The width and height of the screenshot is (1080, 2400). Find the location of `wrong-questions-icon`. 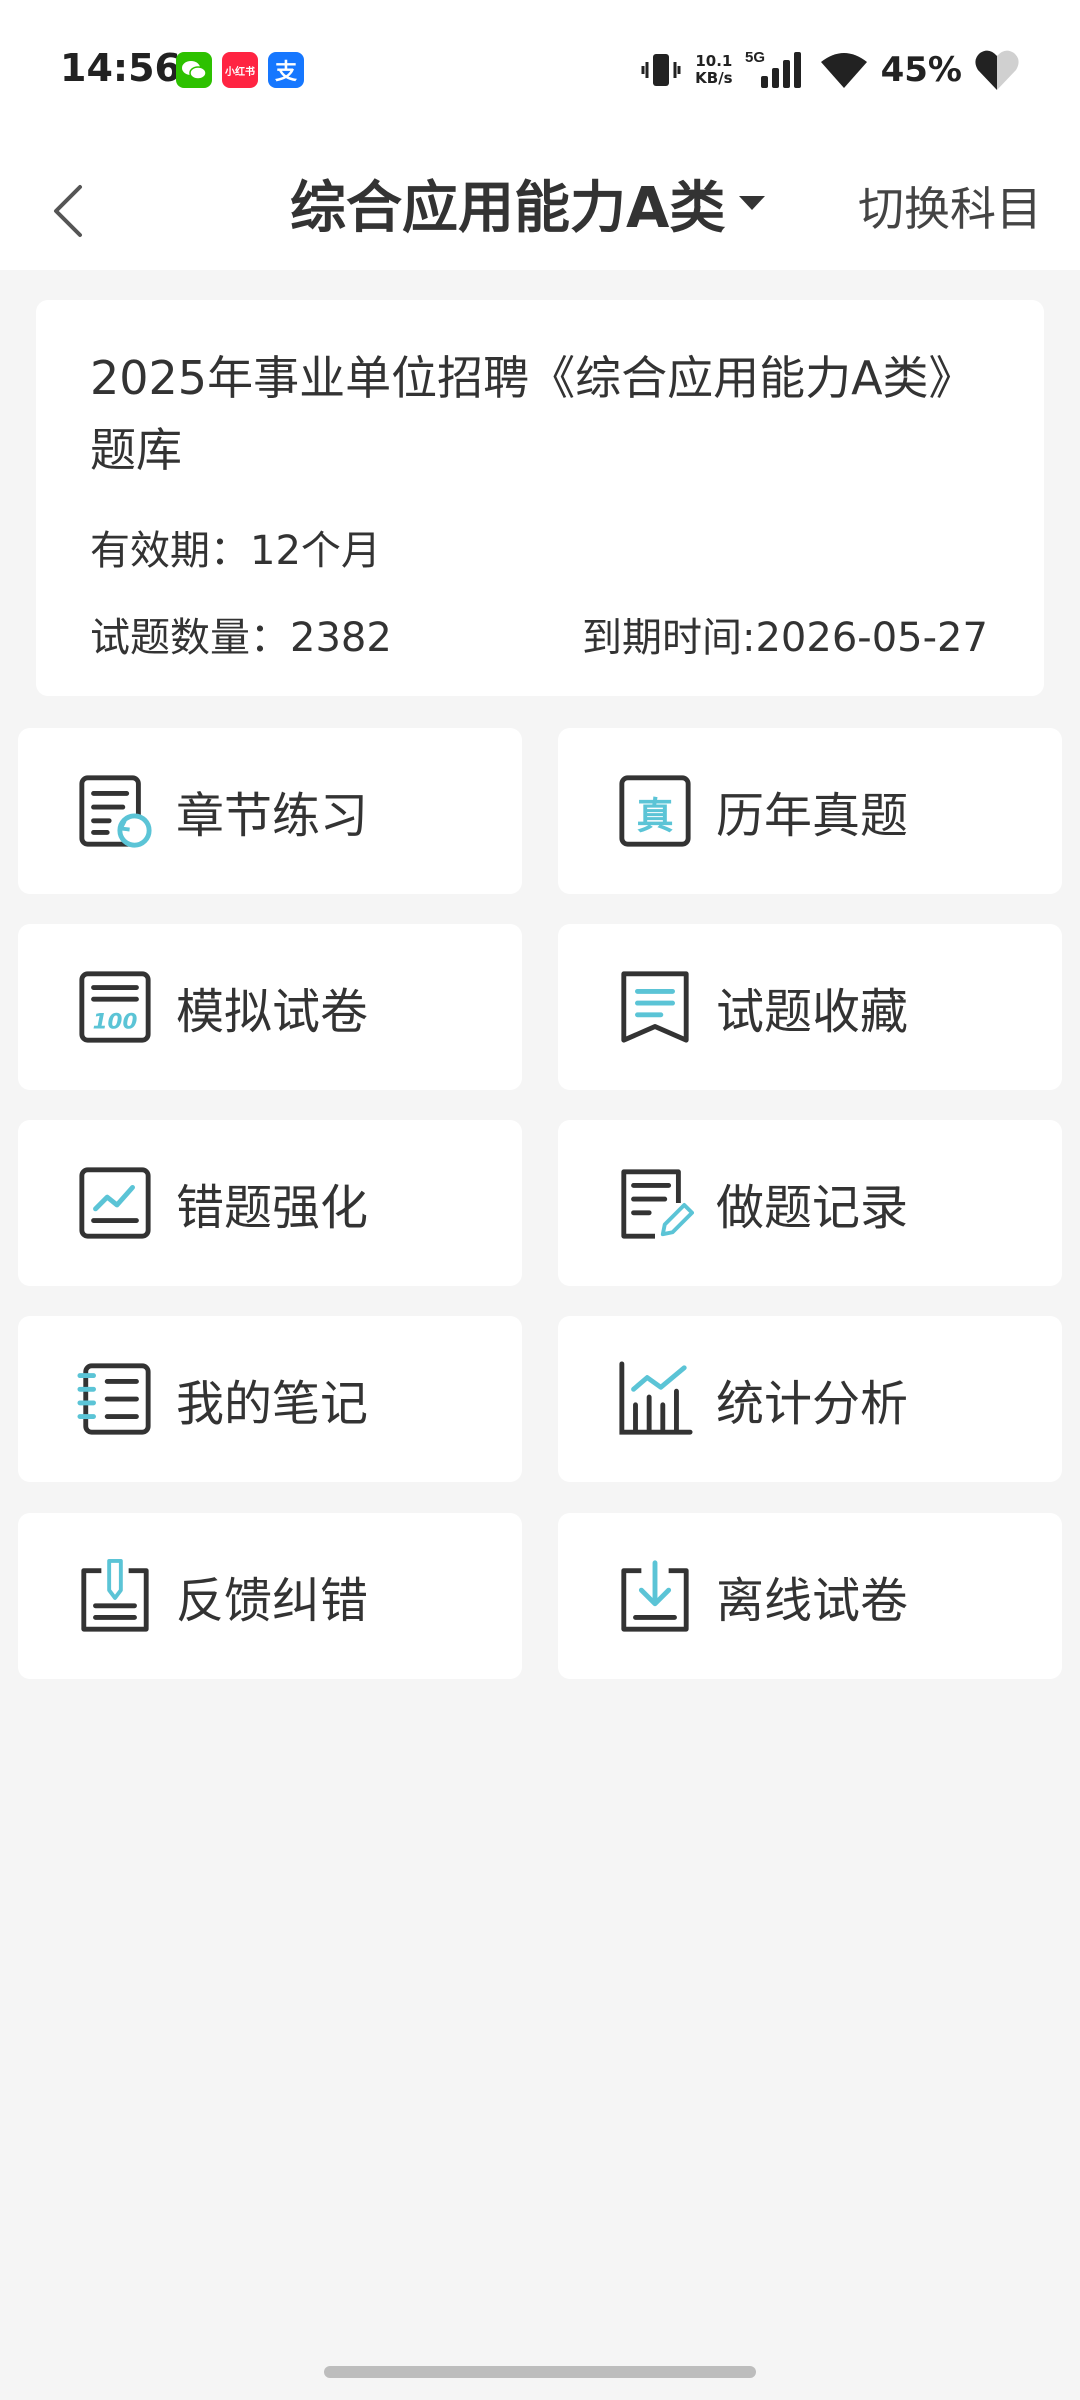

wrong-questions-icon is located at coordinates (115, 1203).